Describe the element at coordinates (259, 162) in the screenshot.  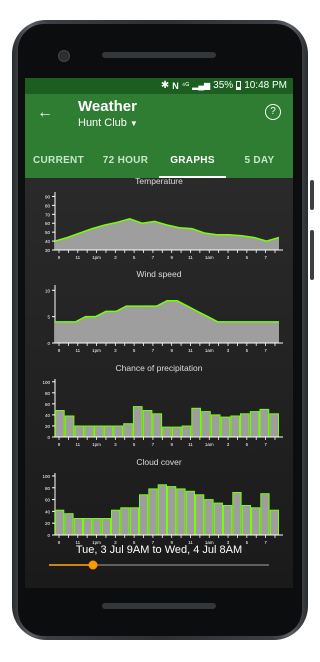
I see `tab-5-day: 5 DAY` at that location.